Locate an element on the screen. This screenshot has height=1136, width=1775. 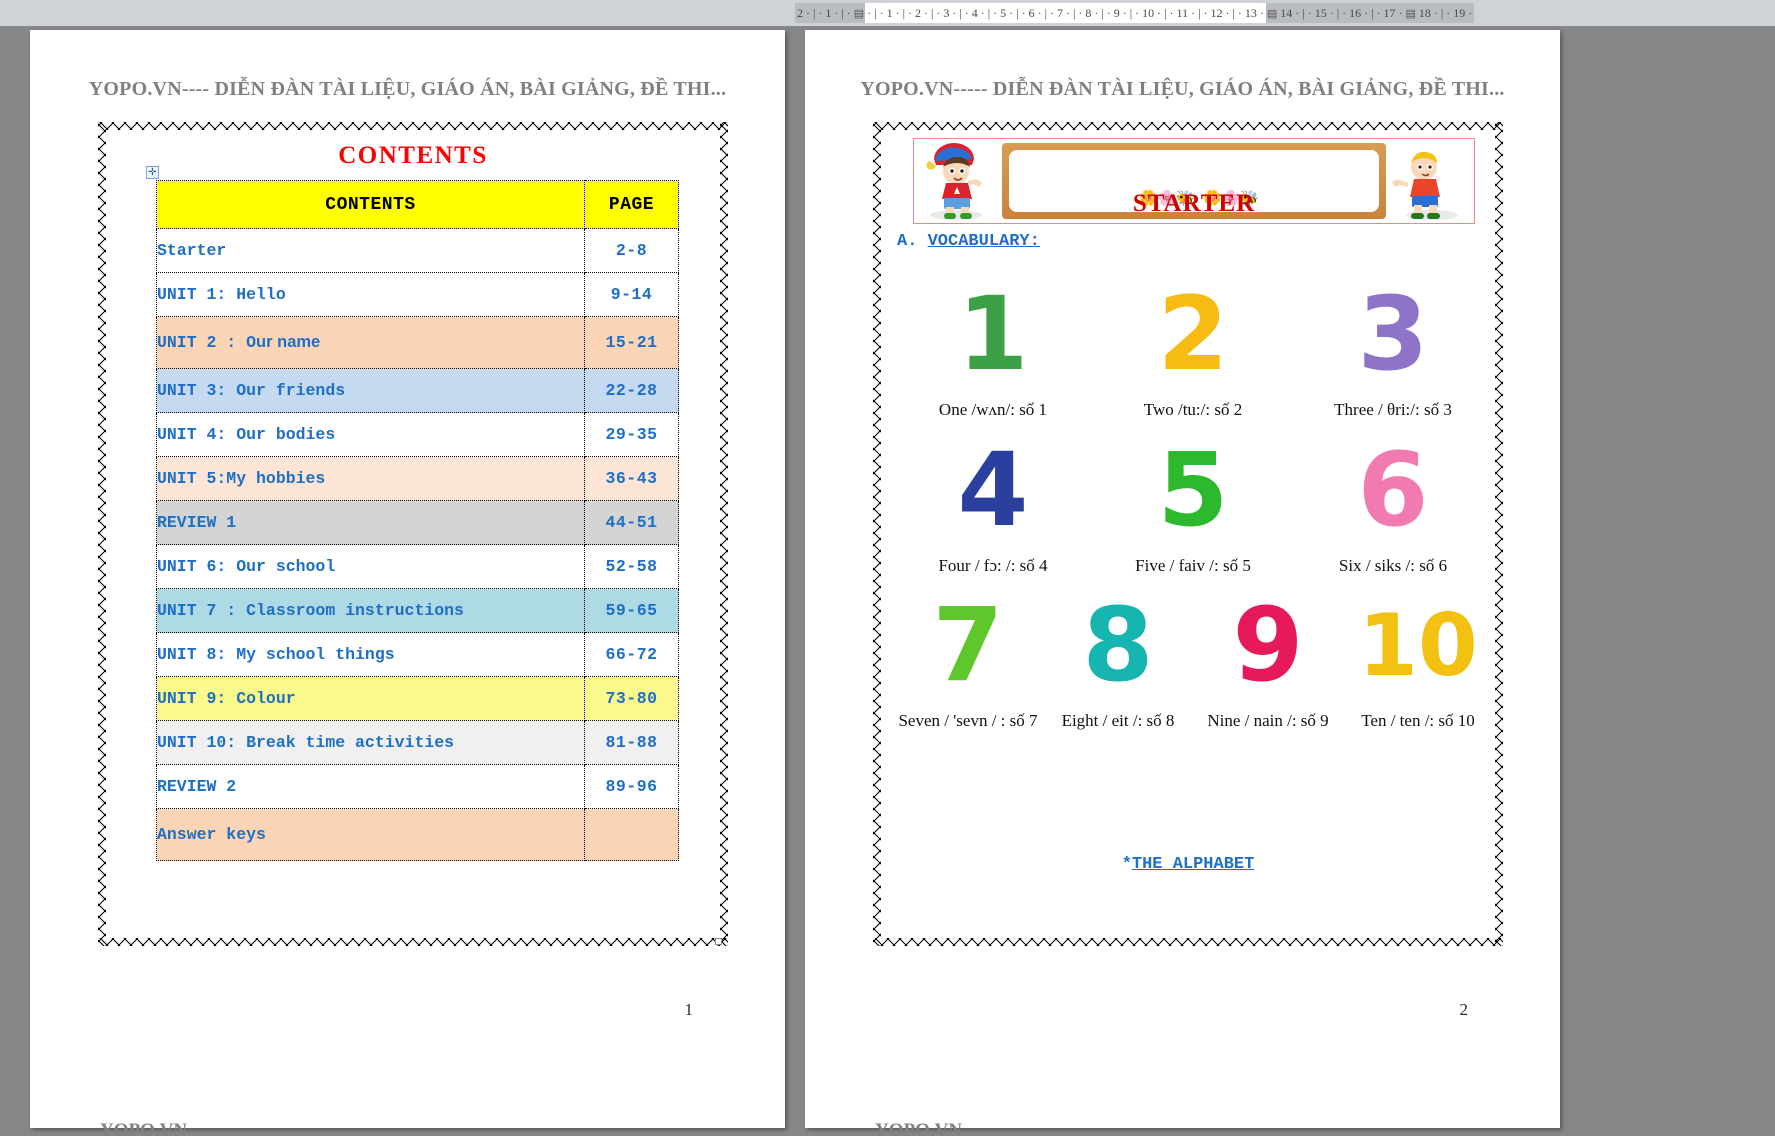
toc-entry-page: 2-8 is located at coordinates (631, 250).